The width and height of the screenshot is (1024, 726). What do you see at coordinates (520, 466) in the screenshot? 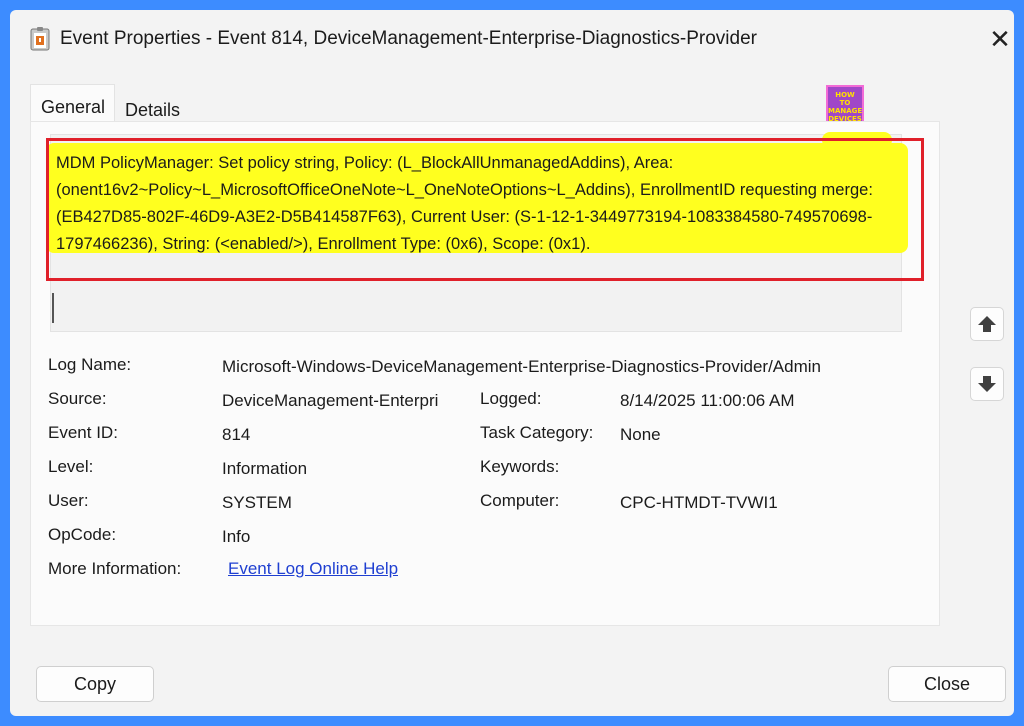
I see `keywords-label: Keywords:` at bounding box center [520, 466].